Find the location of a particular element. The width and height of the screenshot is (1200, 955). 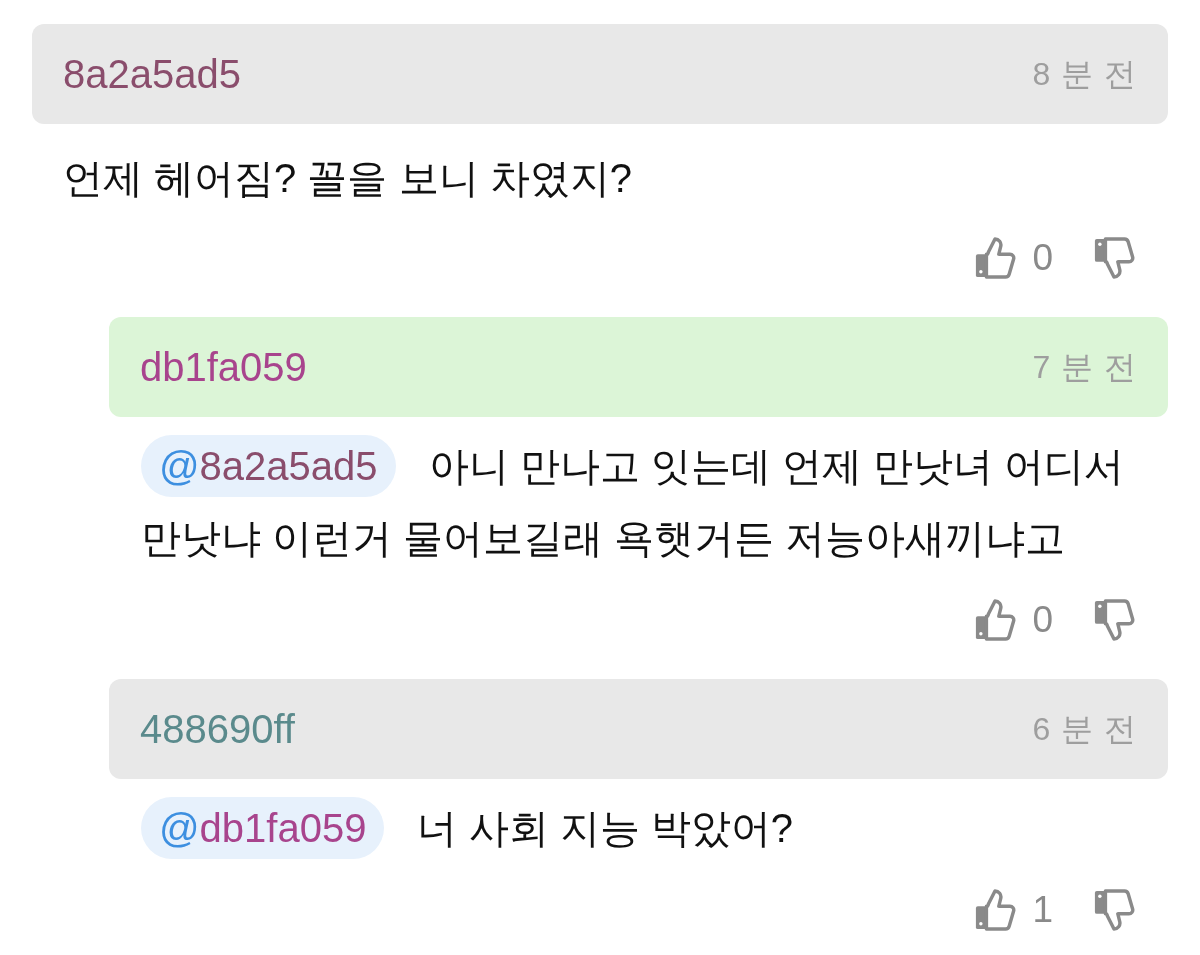

like-button: 1 is located at coordinates (1013, 910).